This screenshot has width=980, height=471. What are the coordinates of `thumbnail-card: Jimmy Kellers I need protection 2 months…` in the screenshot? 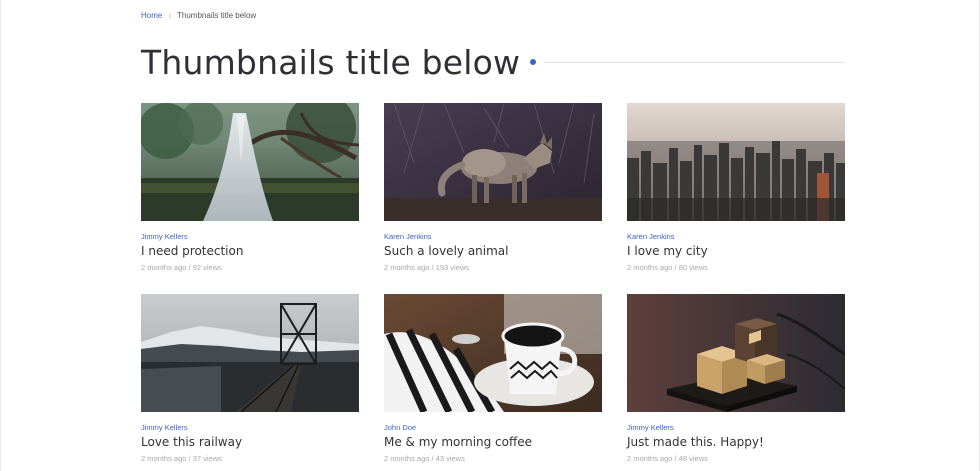 It's located at (250, 187).